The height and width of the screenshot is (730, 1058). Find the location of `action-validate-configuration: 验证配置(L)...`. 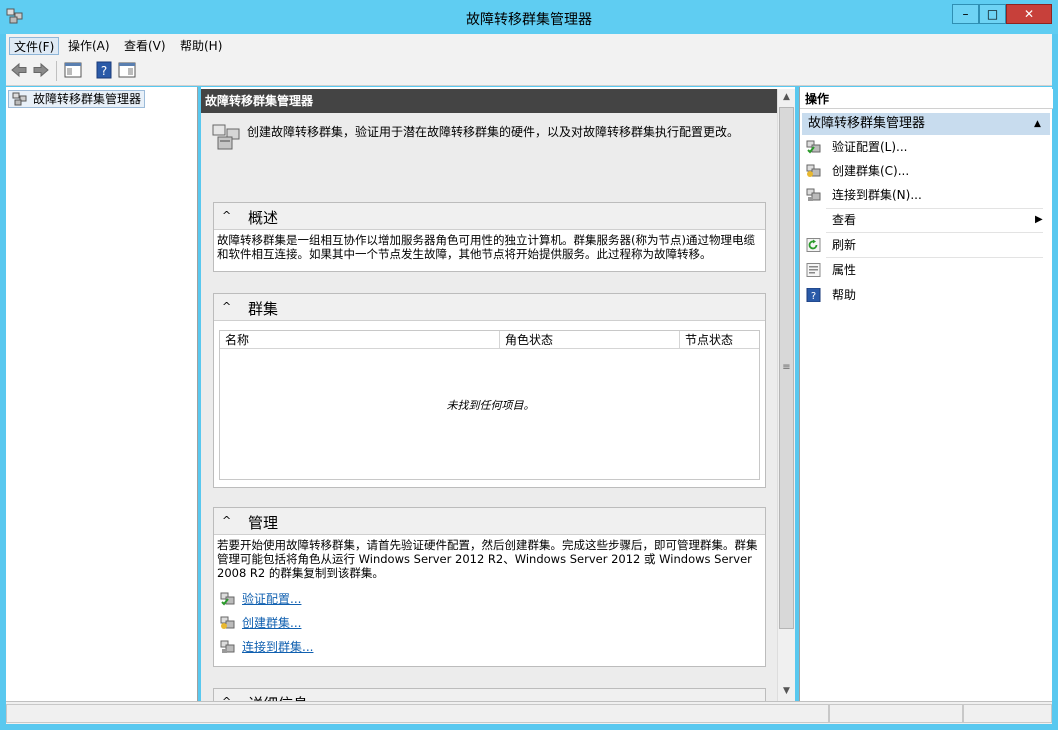

action-validate-configuration: 验证配置(L)... is located at coordinates (925, 147).